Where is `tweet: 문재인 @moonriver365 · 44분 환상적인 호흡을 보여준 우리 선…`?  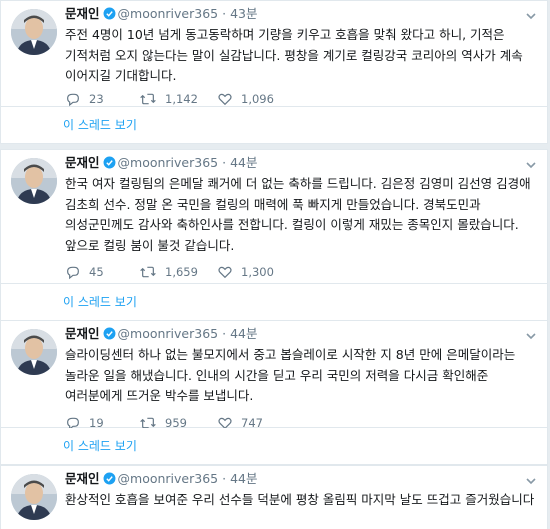
tweet: 문재인 @moonriver365 · 44분 환상적인 호흡을 보여준 우리 선… is located at coordinates (274, 497).